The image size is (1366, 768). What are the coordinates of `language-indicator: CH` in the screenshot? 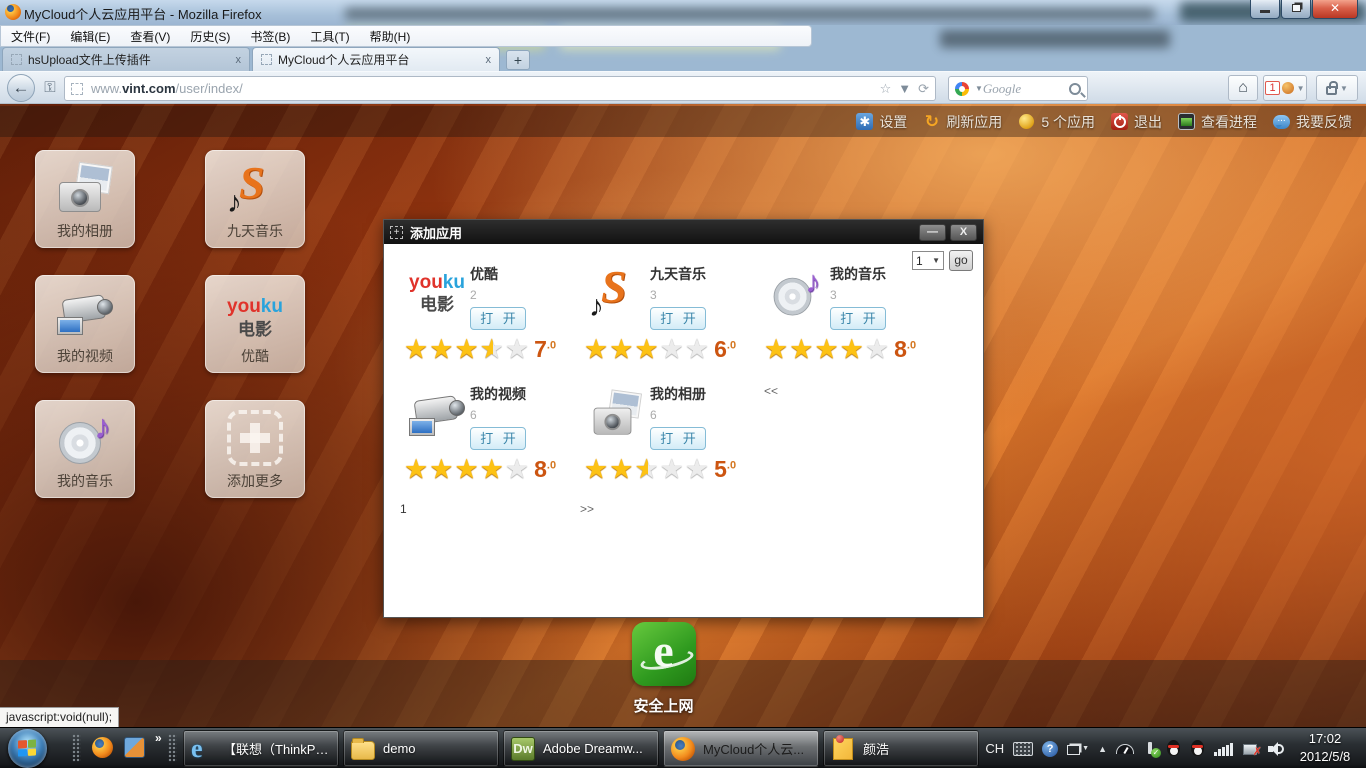 It's located at (994, 748).